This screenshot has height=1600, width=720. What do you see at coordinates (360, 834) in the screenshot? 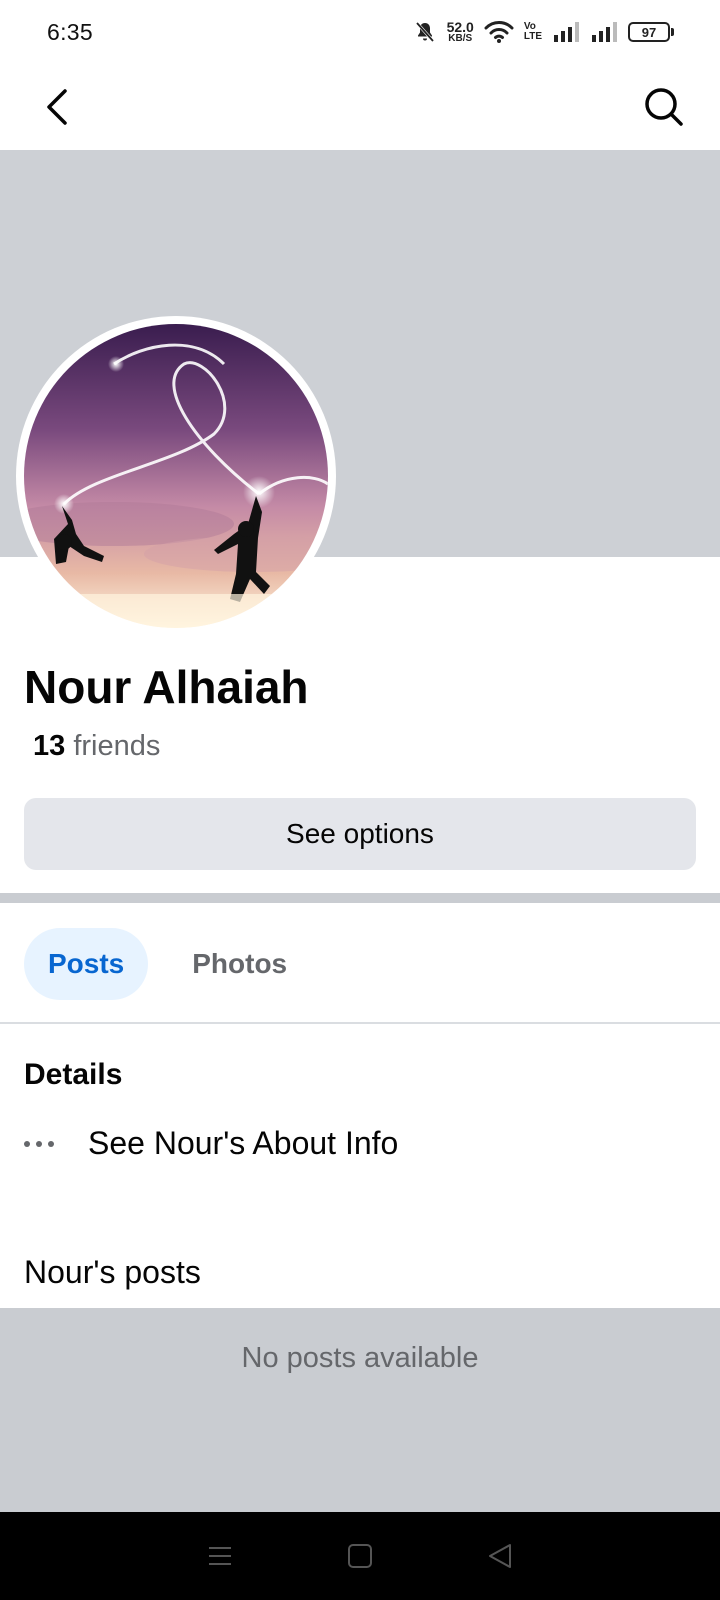
I see `see-options-button: See options` at bounding box center [360, 834].